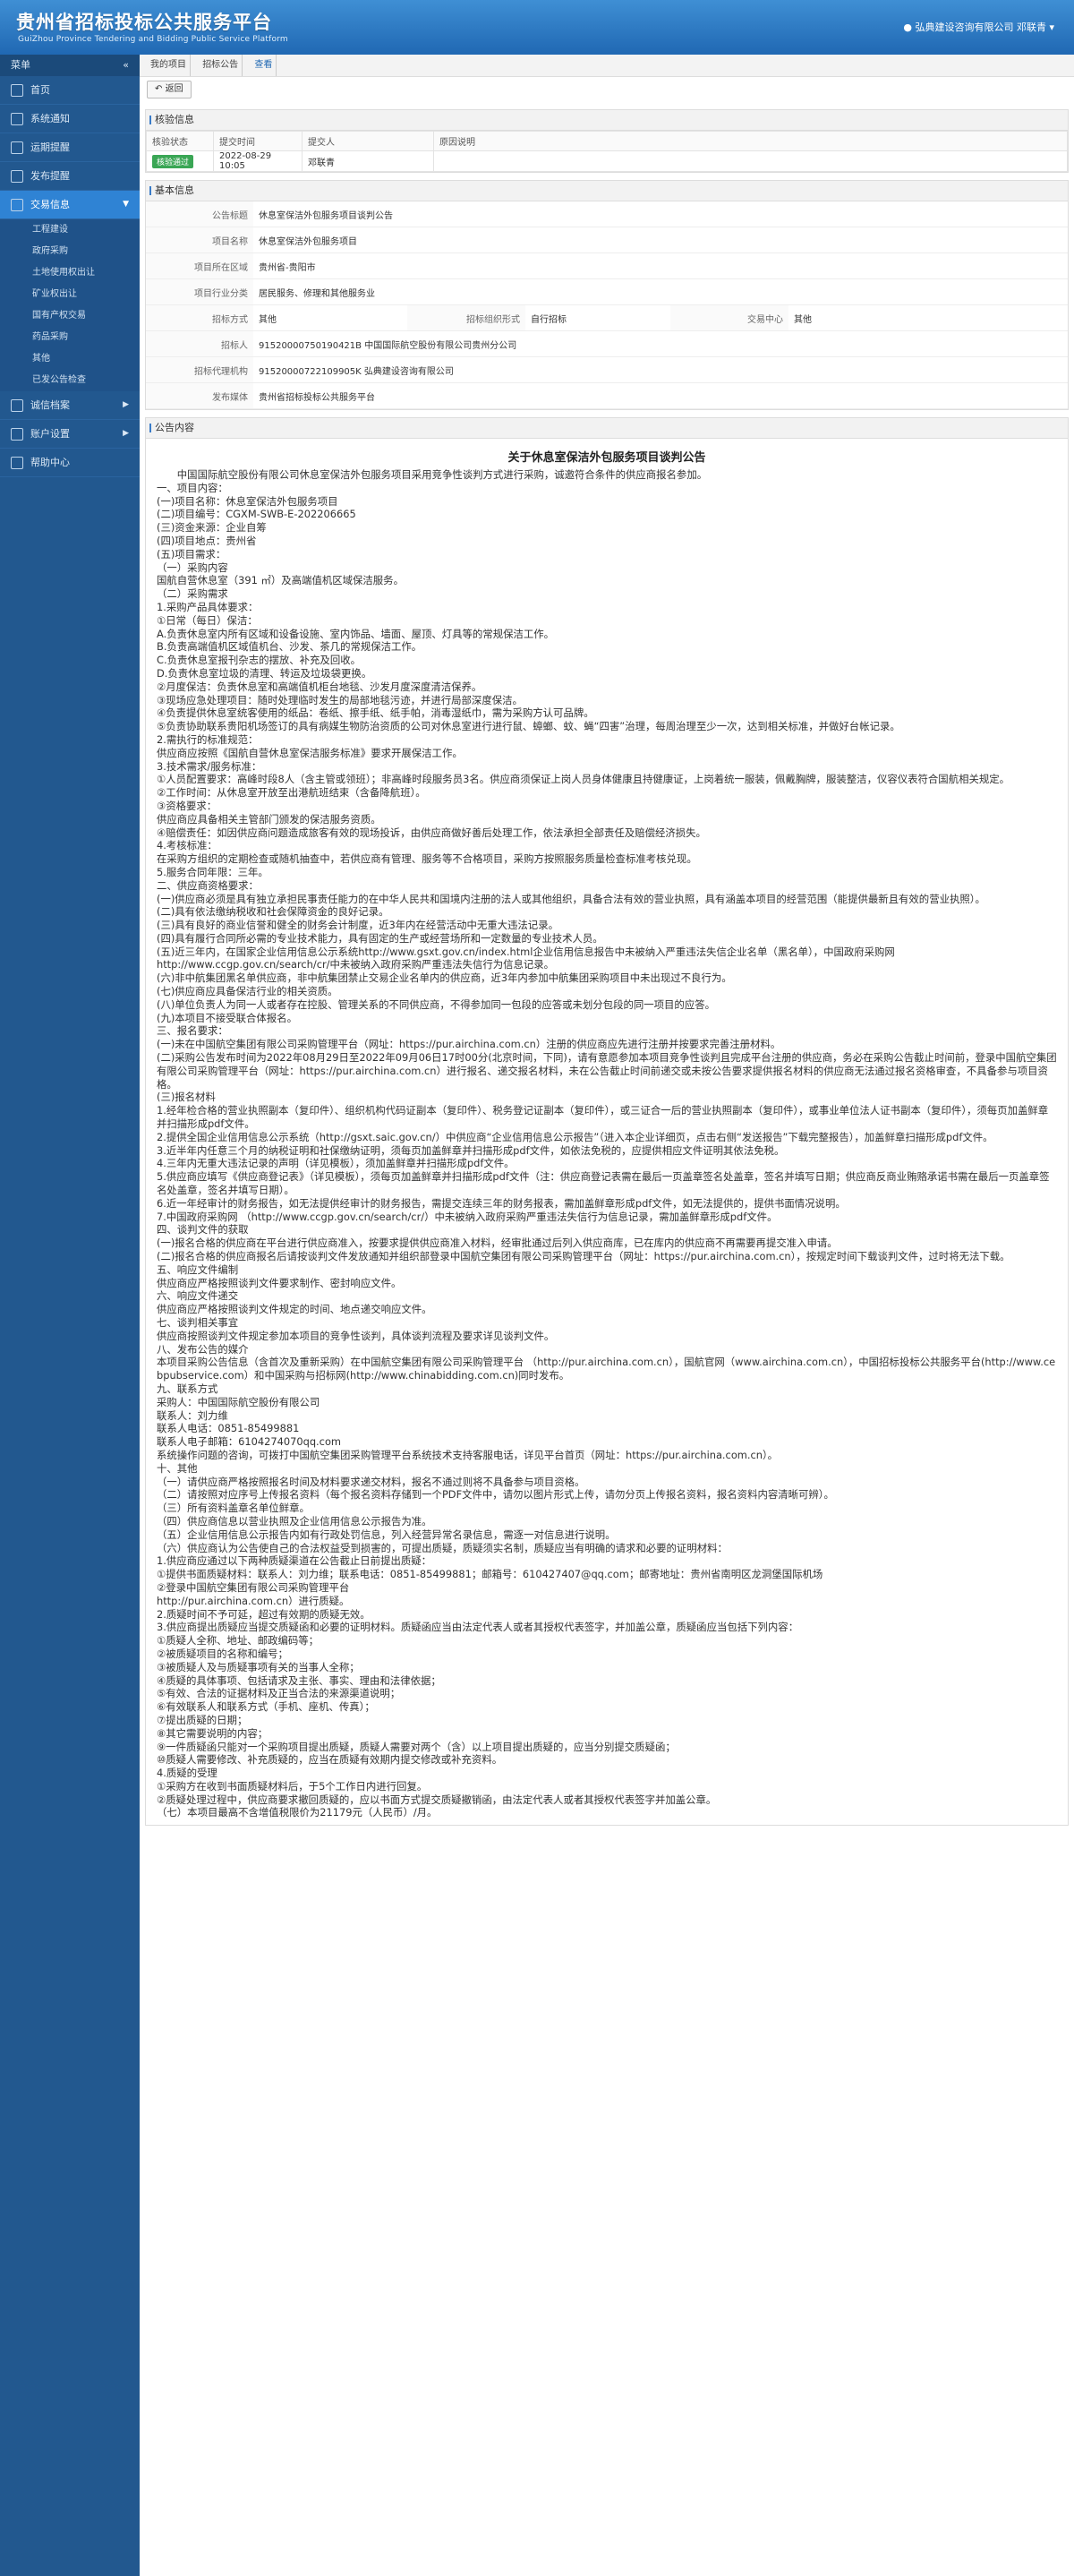 The image size is (1074, 2576). What do you see at coordinates (70, 119) in the screenshot?
I see `sidebar-item-notice: 系统通知` at bounding box center [70, 119].